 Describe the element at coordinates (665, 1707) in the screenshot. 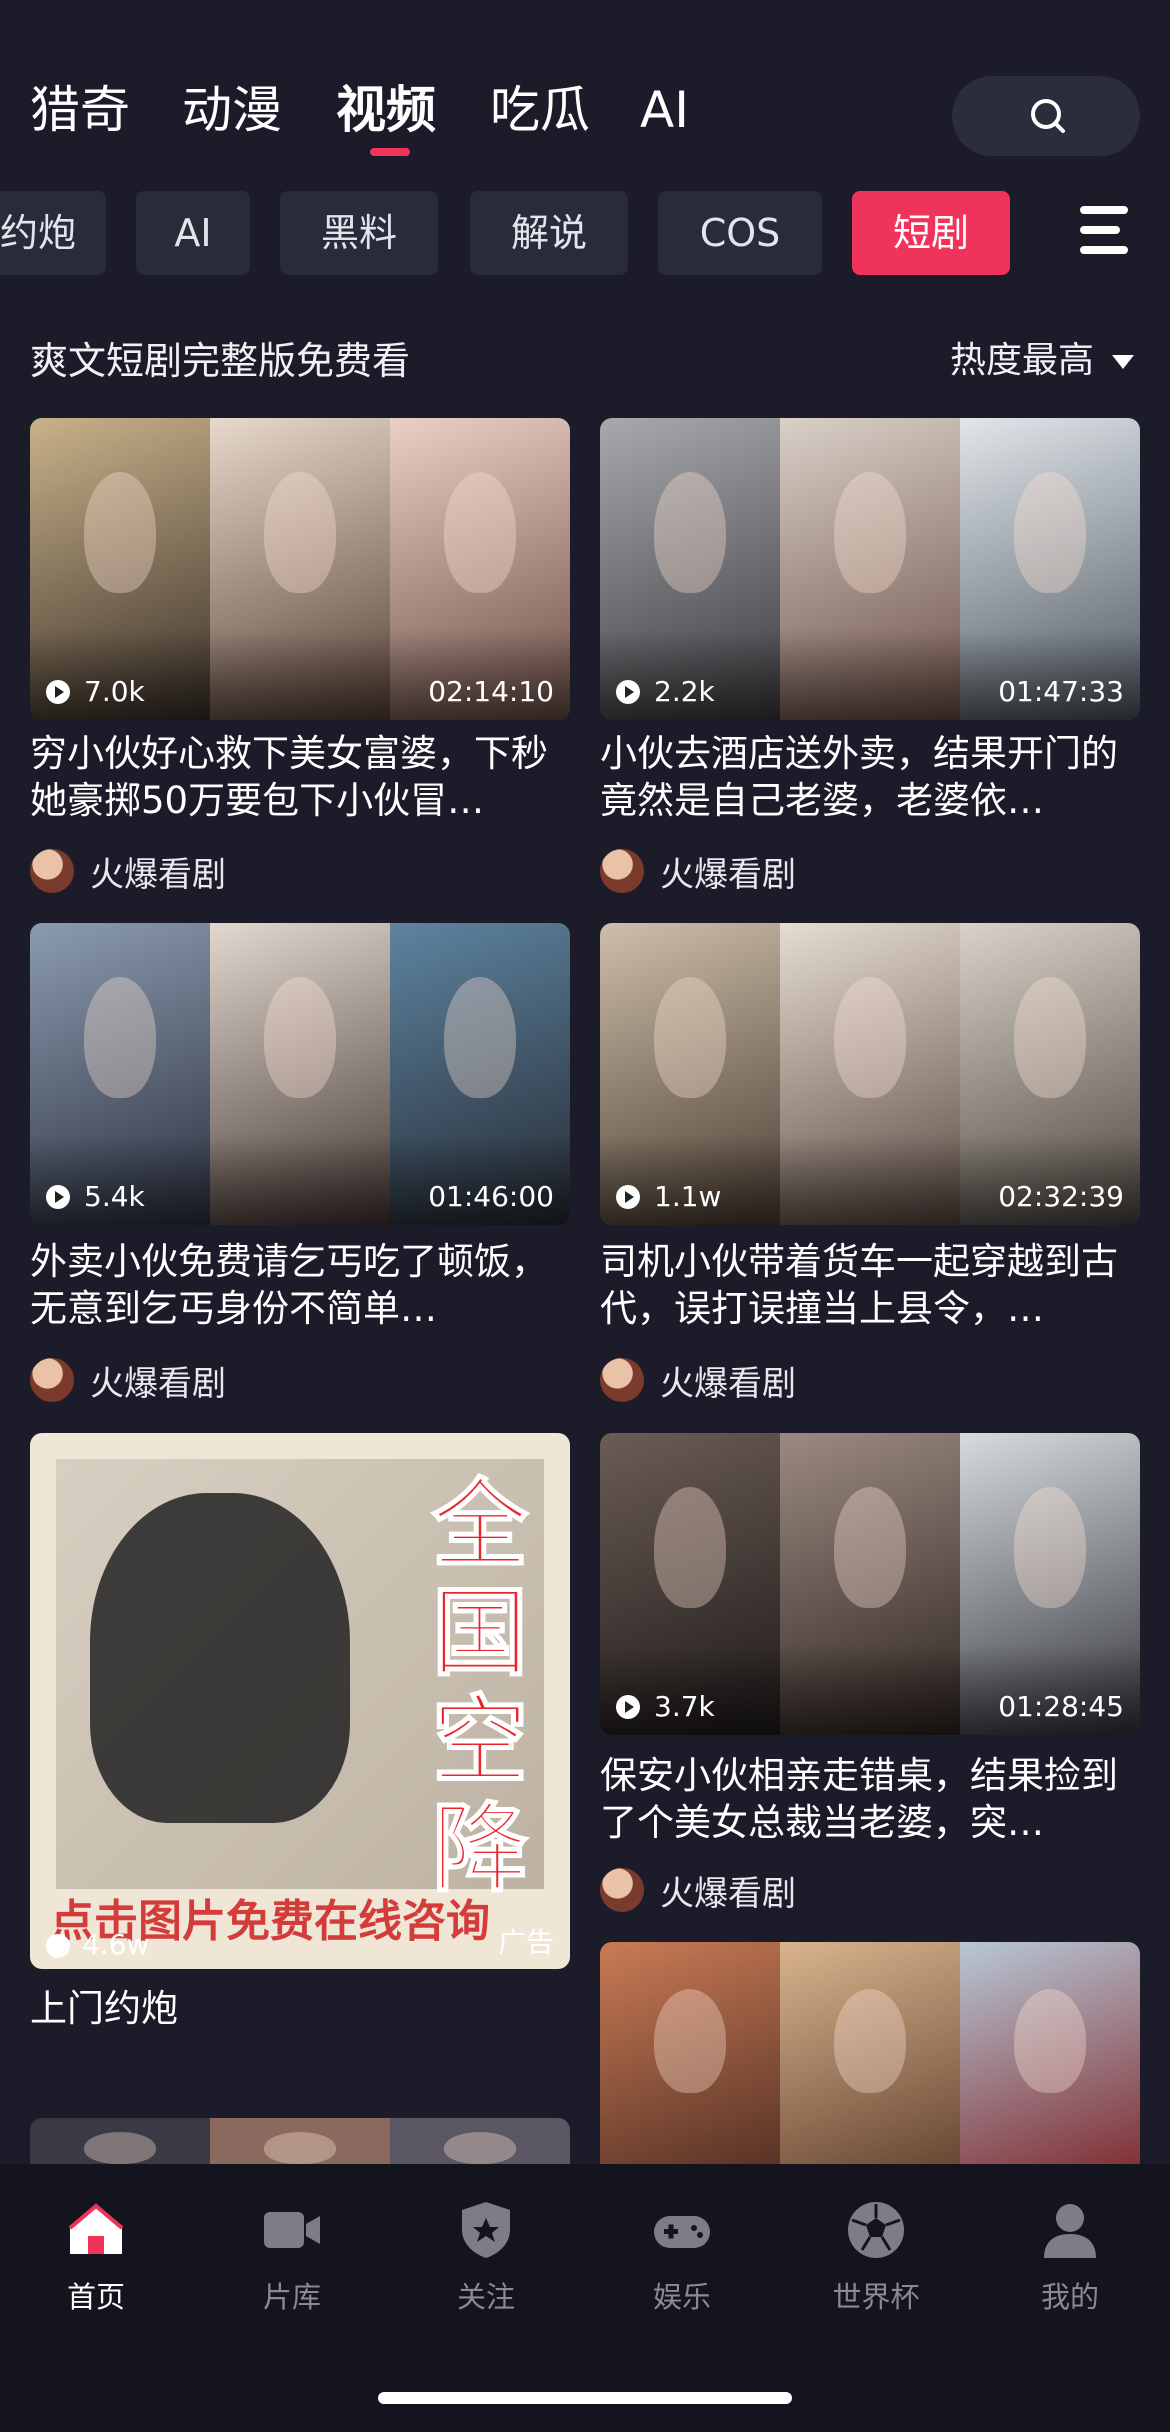

I see `view-count: 3.7k` at that location.